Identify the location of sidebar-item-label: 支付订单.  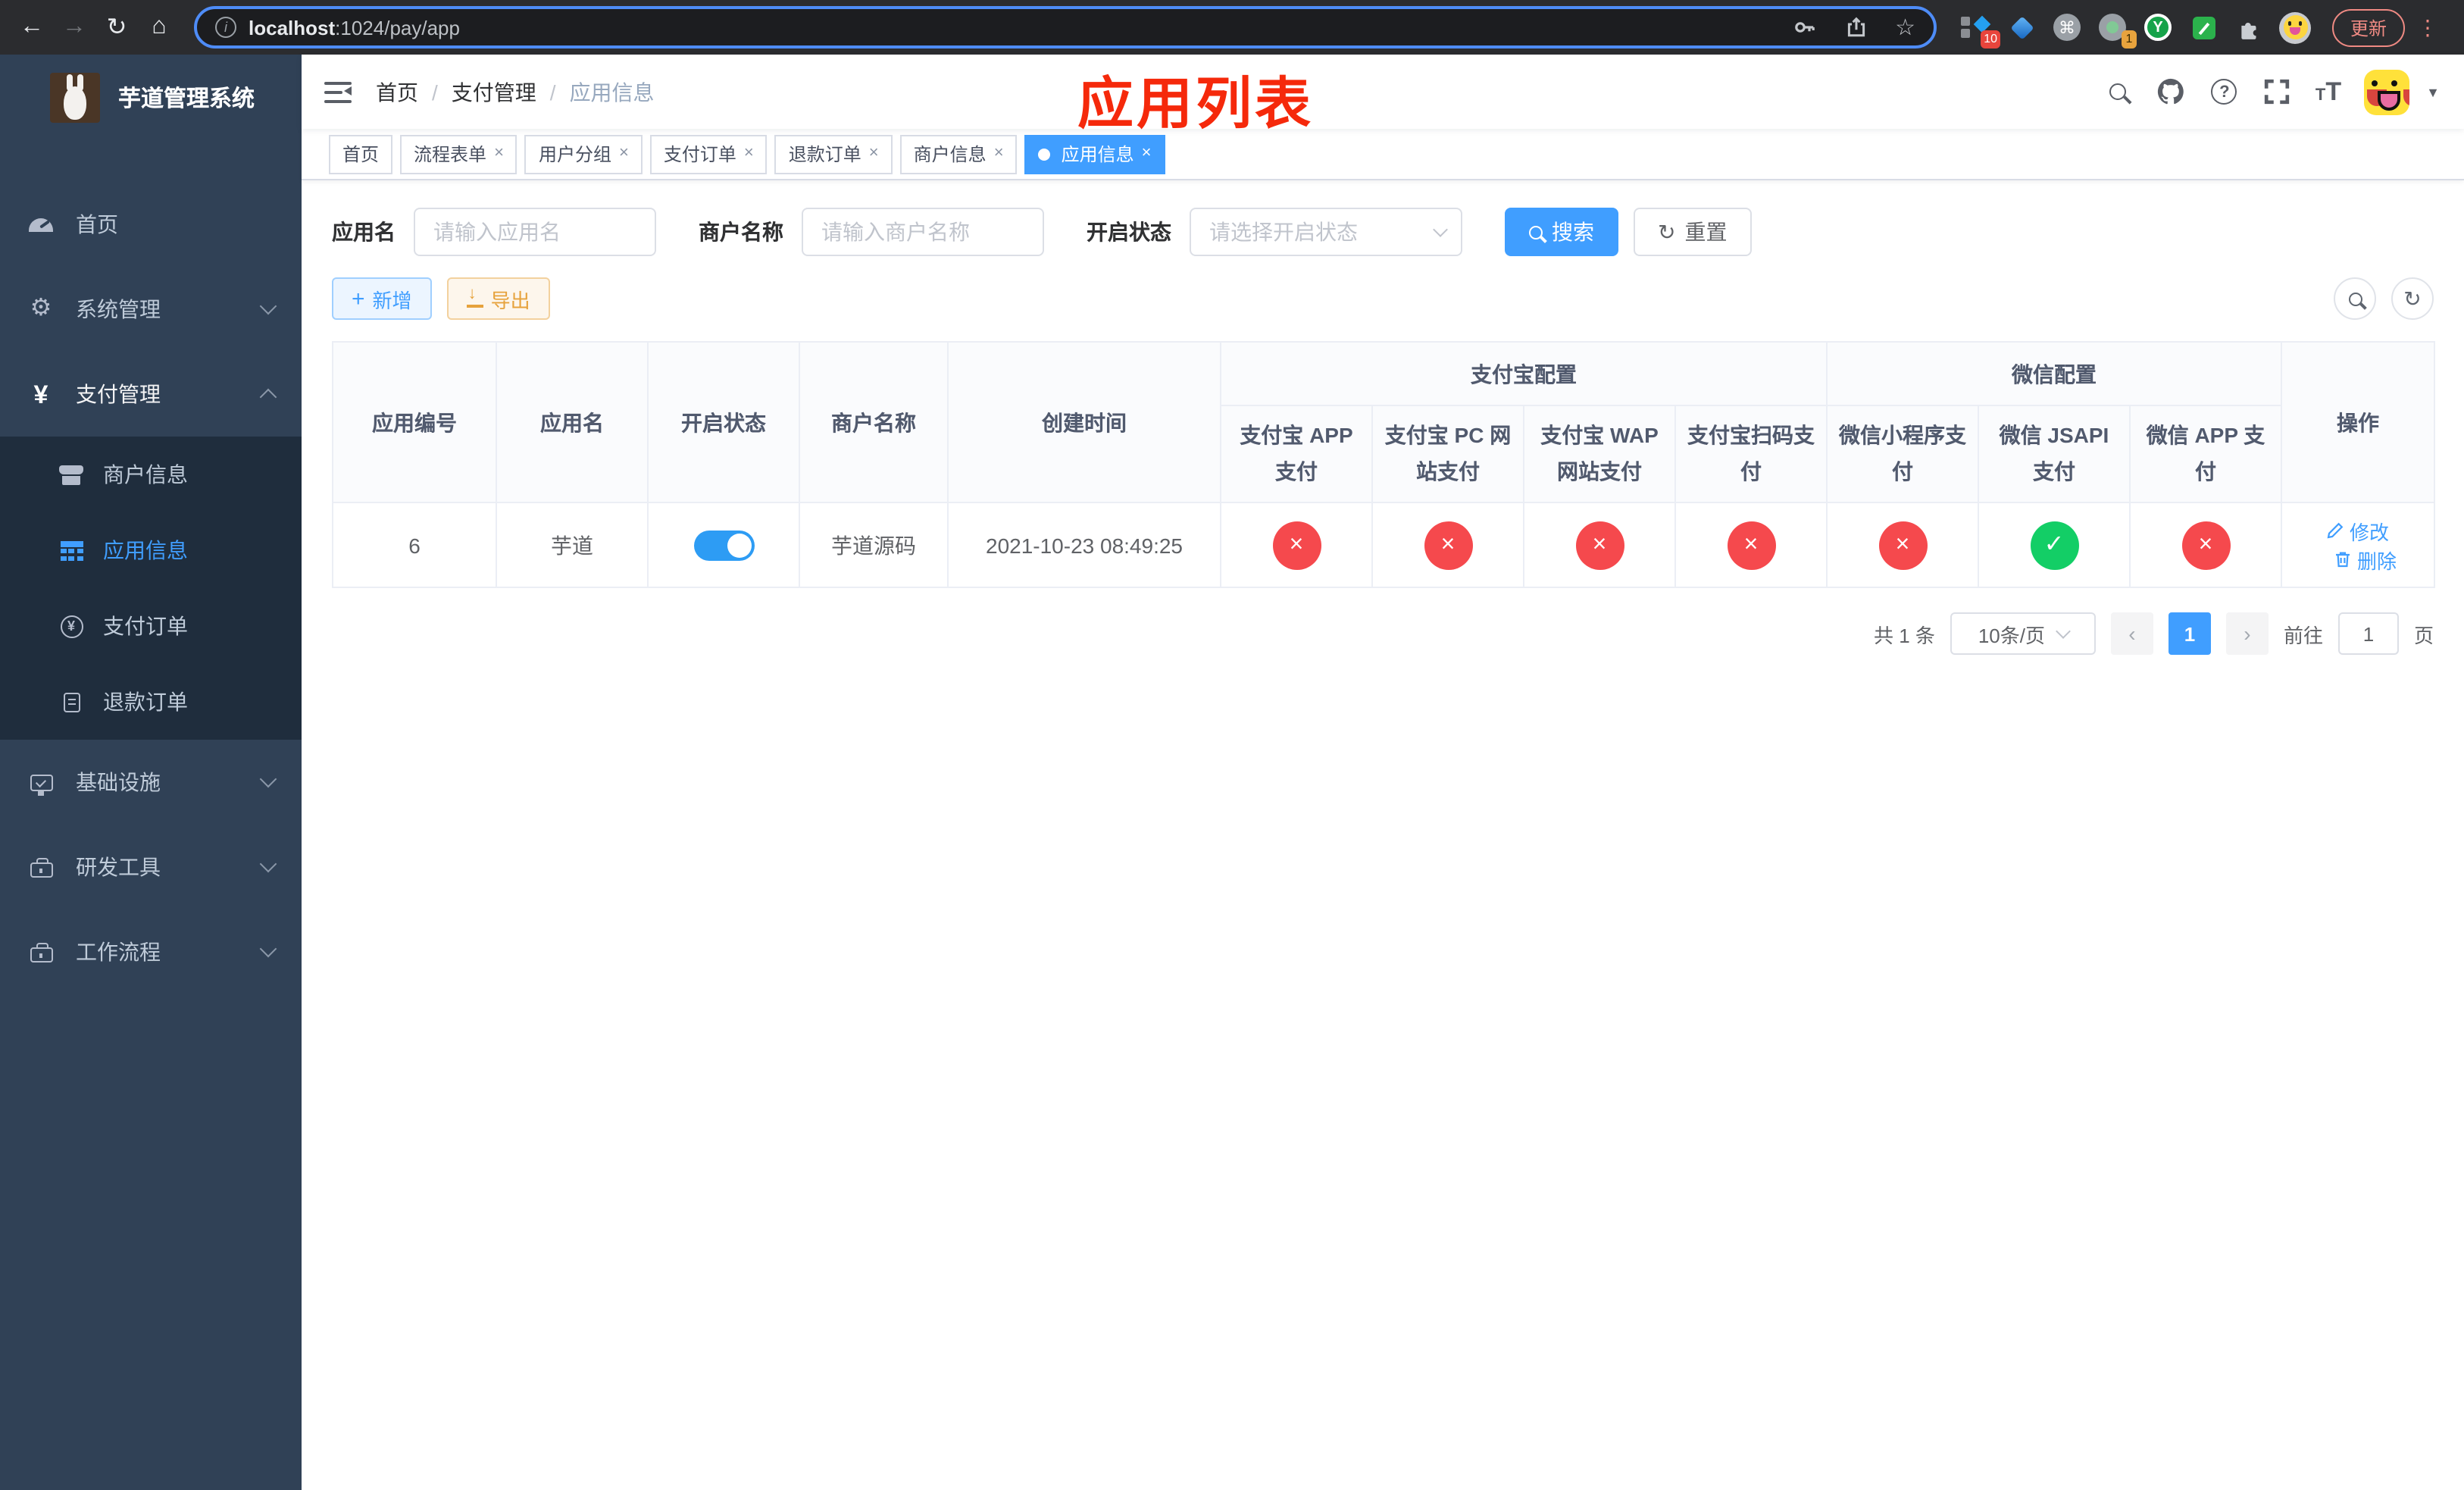
(145, 626).